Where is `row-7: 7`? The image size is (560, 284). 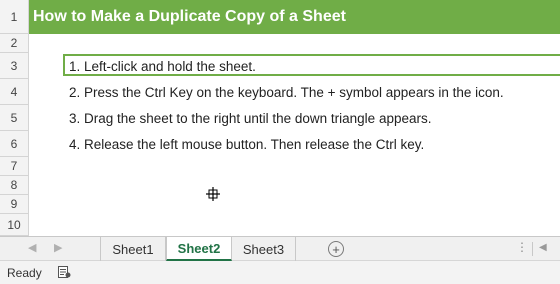 row-7: 7 is located at coordinates (280, 166).